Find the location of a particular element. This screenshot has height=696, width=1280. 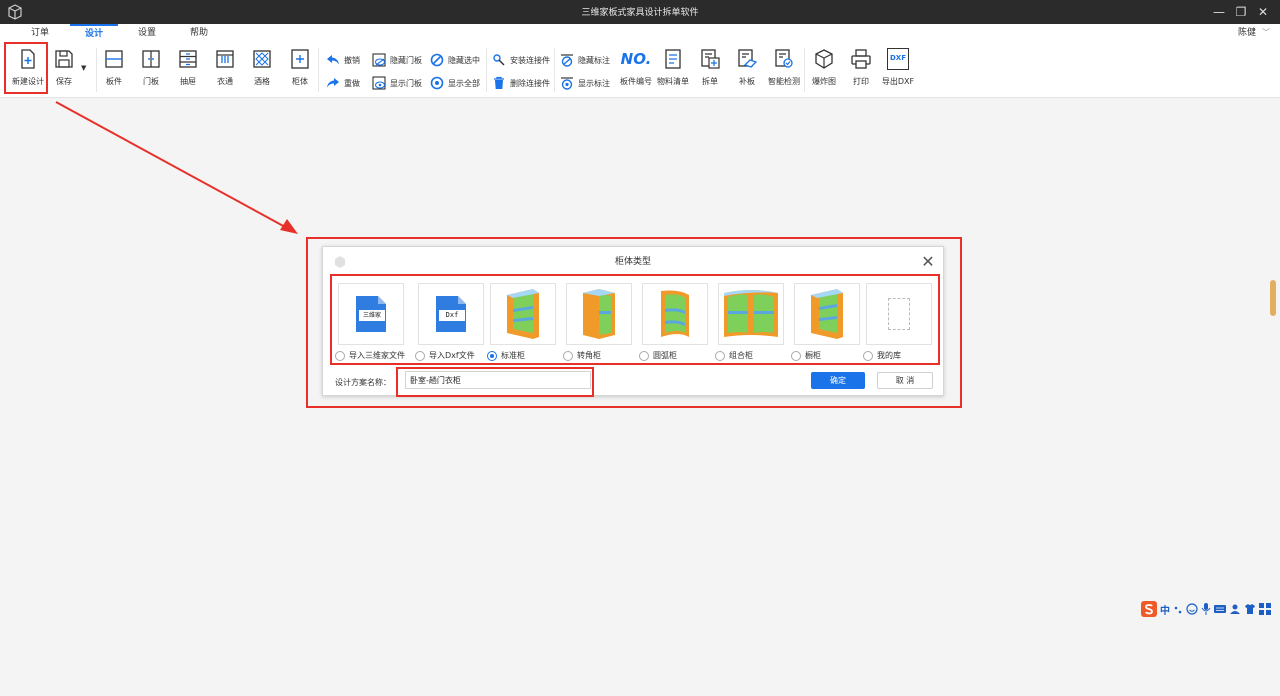

option-label: 橱柜 is located at coordinates (813, 355).